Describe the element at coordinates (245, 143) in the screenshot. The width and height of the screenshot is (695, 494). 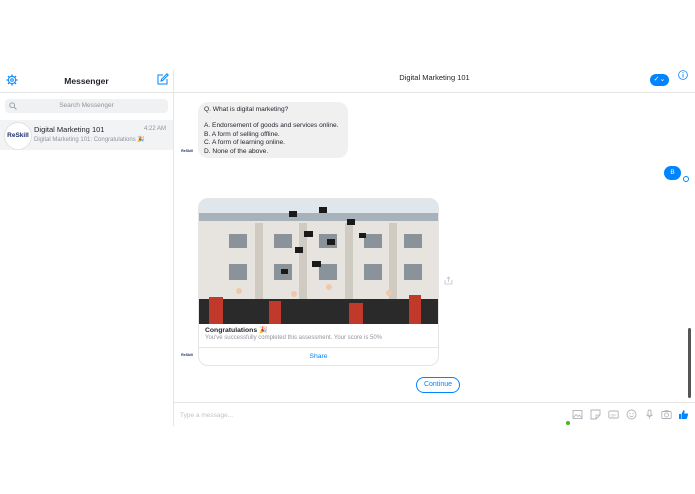
I see `option-c: C. A form of learning online.` at that location.